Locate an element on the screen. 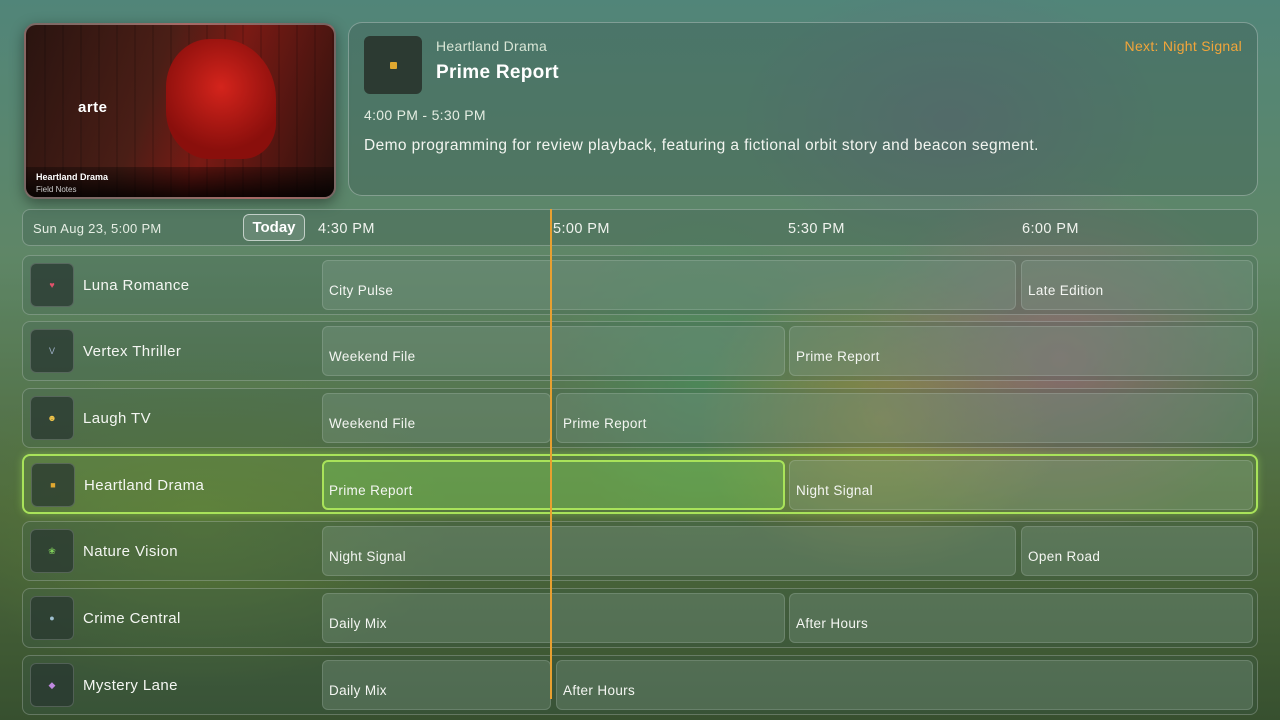 Image resolution: width=1280 pixels, height=720 pixels. mystery-logo-icon: ◆ is located at coordinates (52, 684).